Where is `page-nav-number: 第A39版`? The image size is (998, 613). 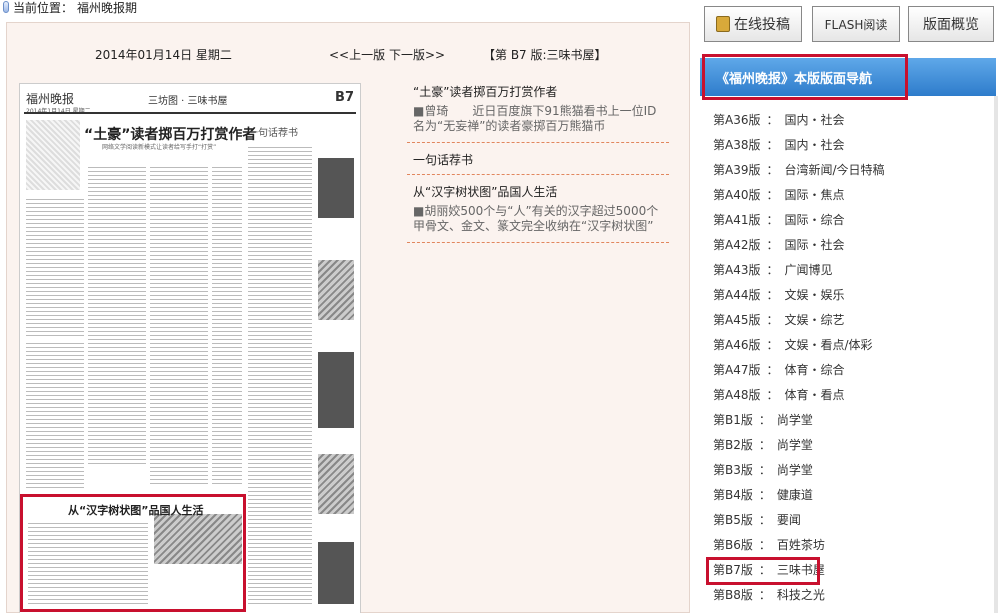 page-nav-number: 第A39版 is located at coordinates (737, 170).